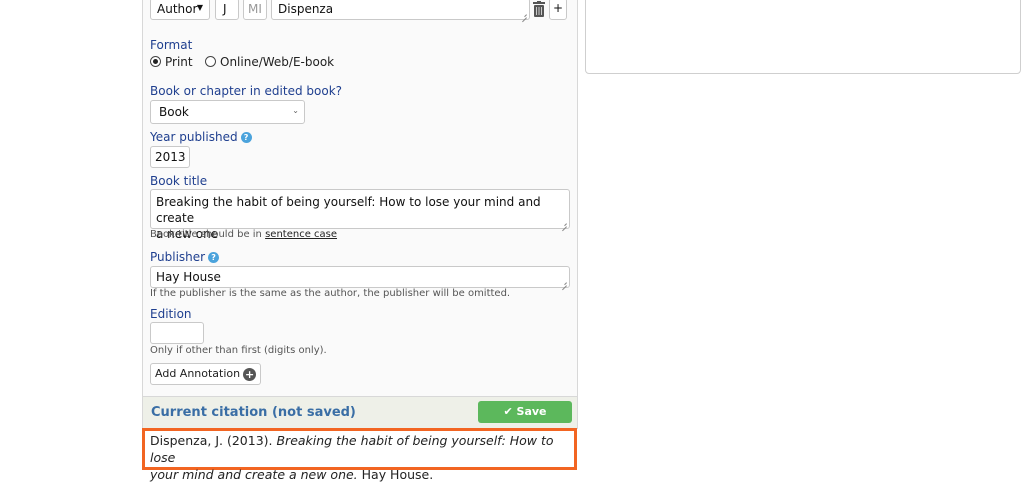 This screenshot has height=483, width=1024. Describe the element at coordinates (395, 474) in the screenshot. I see `citation-publisher: Hay House.` at that location.